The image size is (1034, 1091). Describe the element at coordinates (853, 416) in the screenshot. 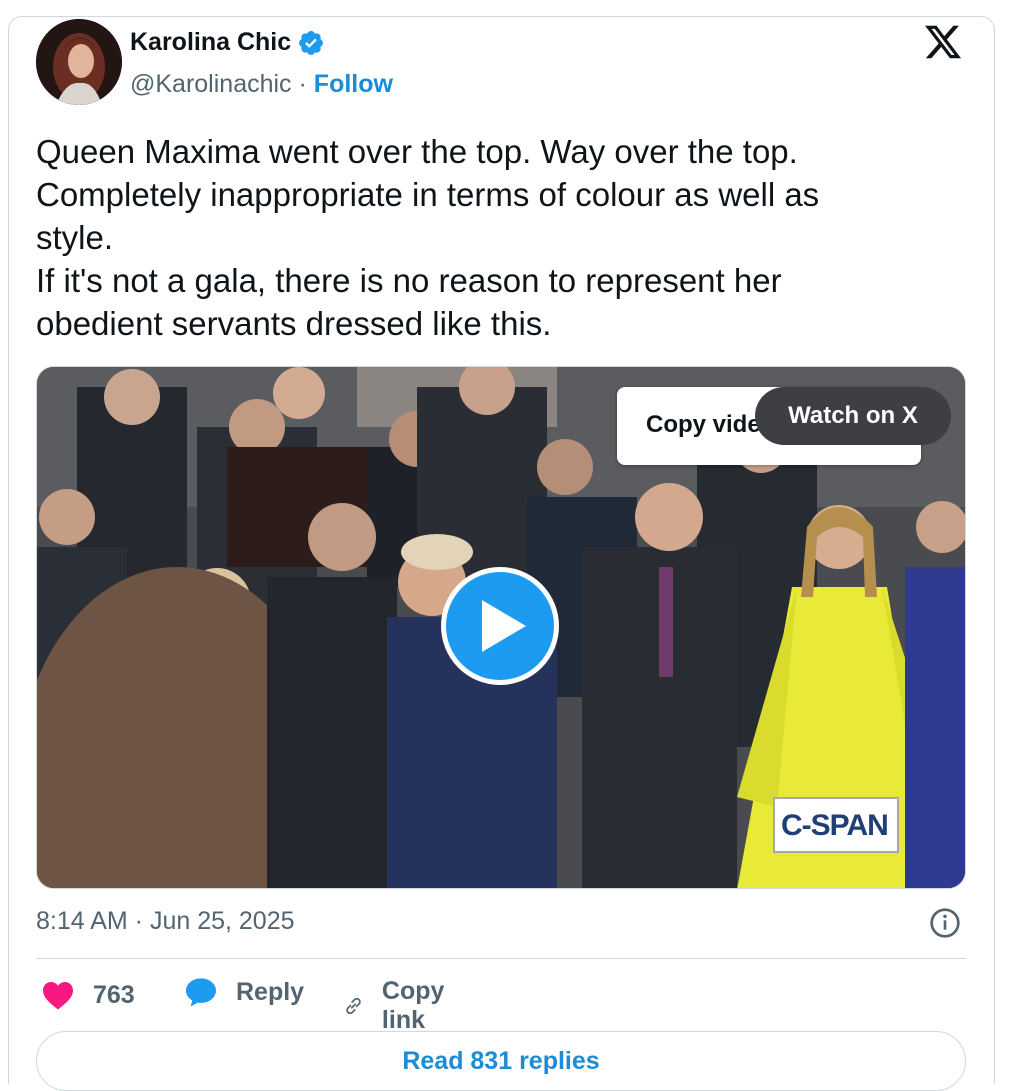

I see `watch-on-x-button: Watch on X` at that location.